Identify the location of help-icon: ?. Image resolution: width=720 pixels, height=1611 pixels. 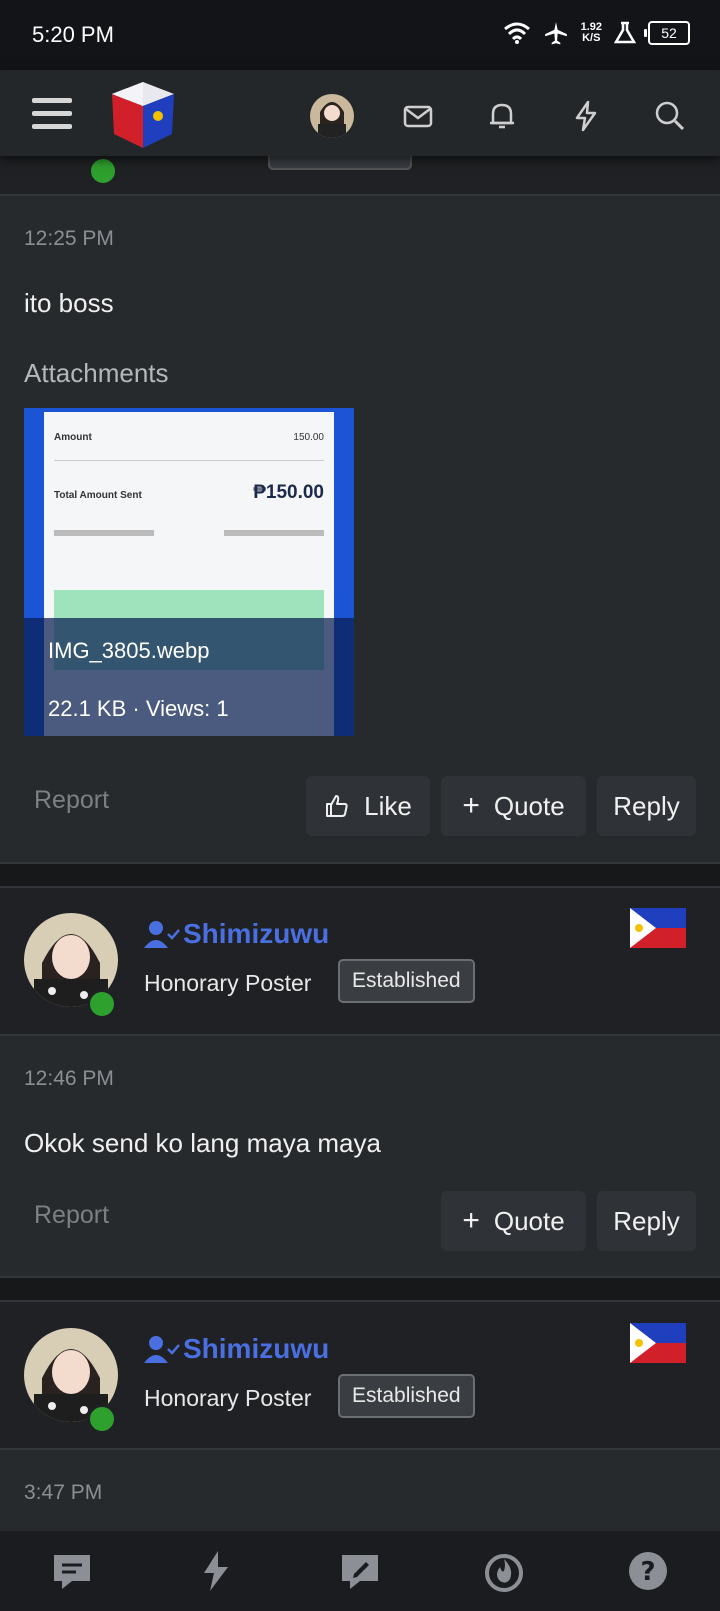
(648, 1571).